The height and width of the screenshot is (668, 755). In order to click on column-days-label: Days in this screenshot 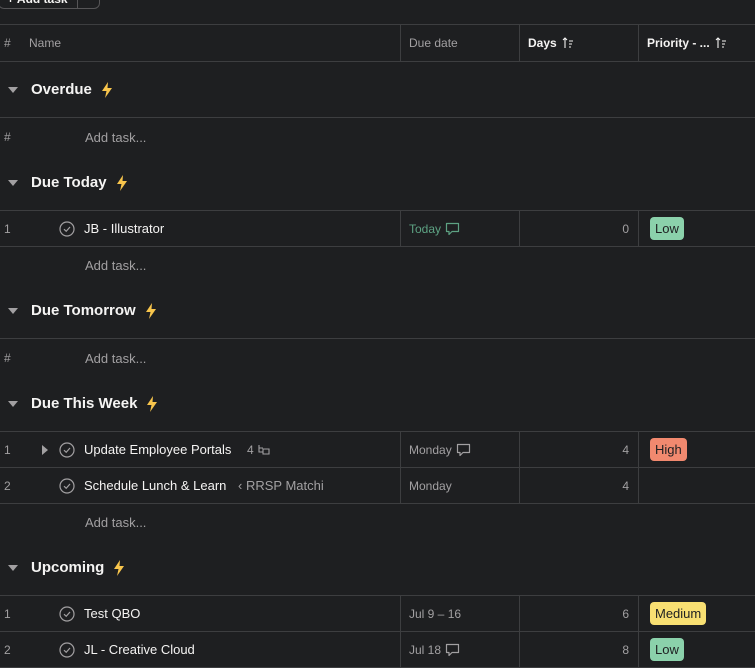, I will do `click(542, 43)`.